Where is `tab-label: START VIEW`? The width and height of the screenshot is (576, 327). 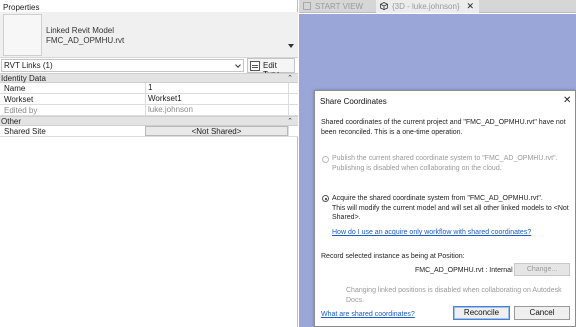 tab-label: START VIEW is located at coordinates (339, 6).